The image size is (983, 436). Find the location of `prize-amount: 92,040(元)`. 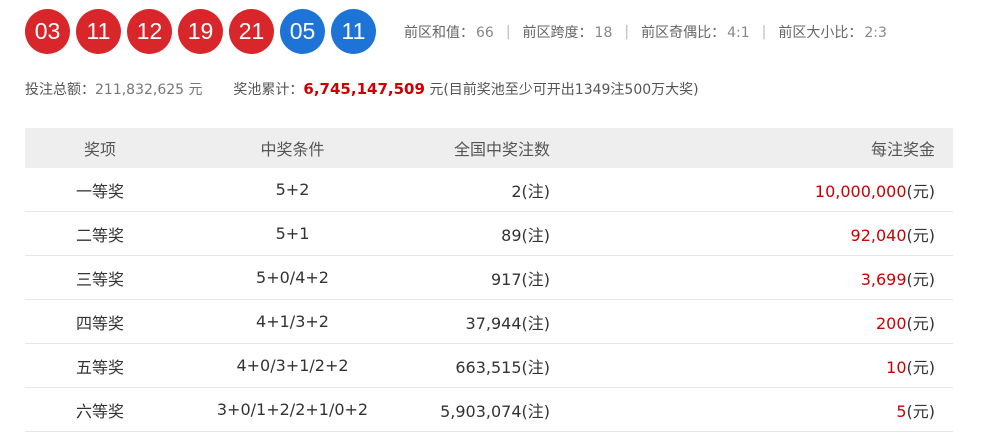

prize-amount: 92,040(元) is located at coordinates (751, 233).